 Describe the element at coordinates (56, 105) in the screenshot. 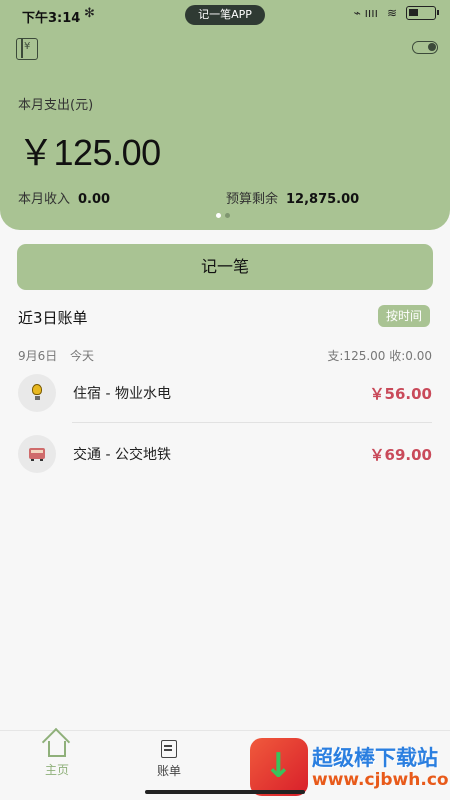

I see `month-spend-label: 本月支出(元)` at that location.